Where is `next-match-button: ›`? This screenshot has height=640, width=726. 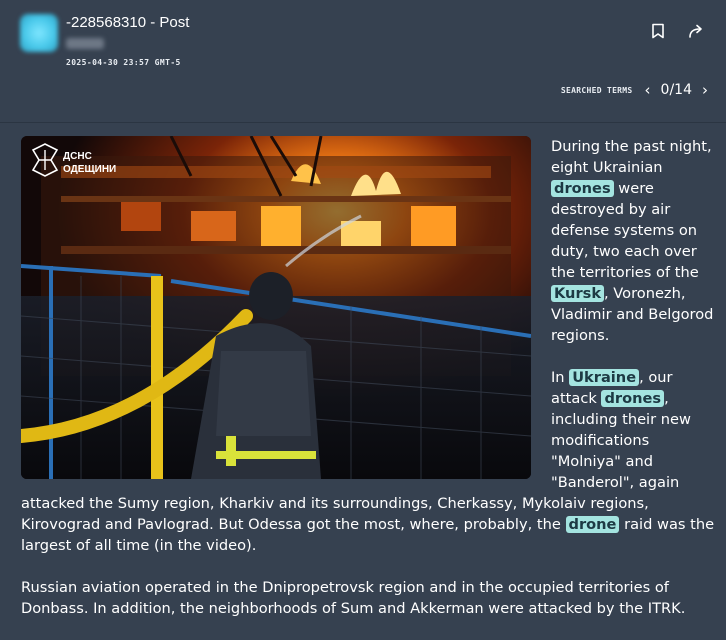 next-match-button: › is located at coordinates (705, 90).